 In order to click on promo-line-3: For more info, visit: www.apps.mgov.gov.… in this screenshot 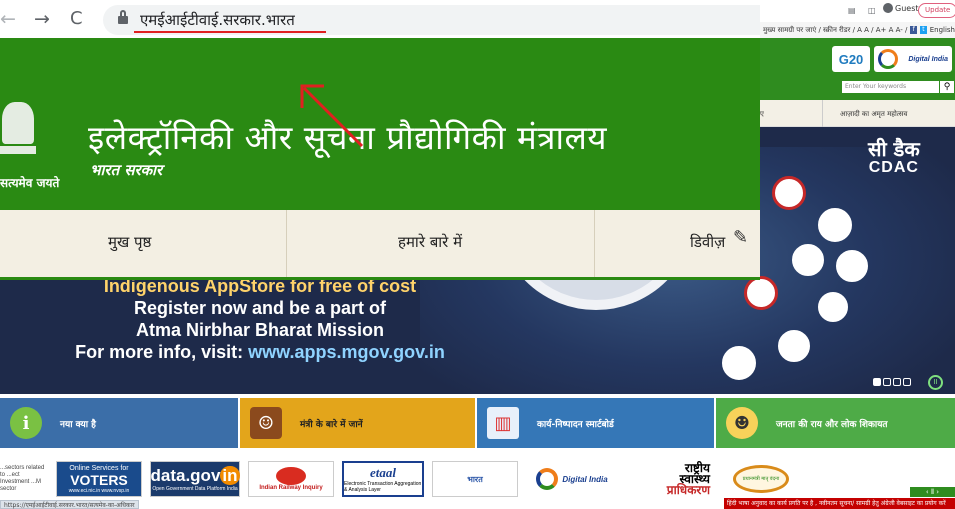, I will do `click(260, 352)`.